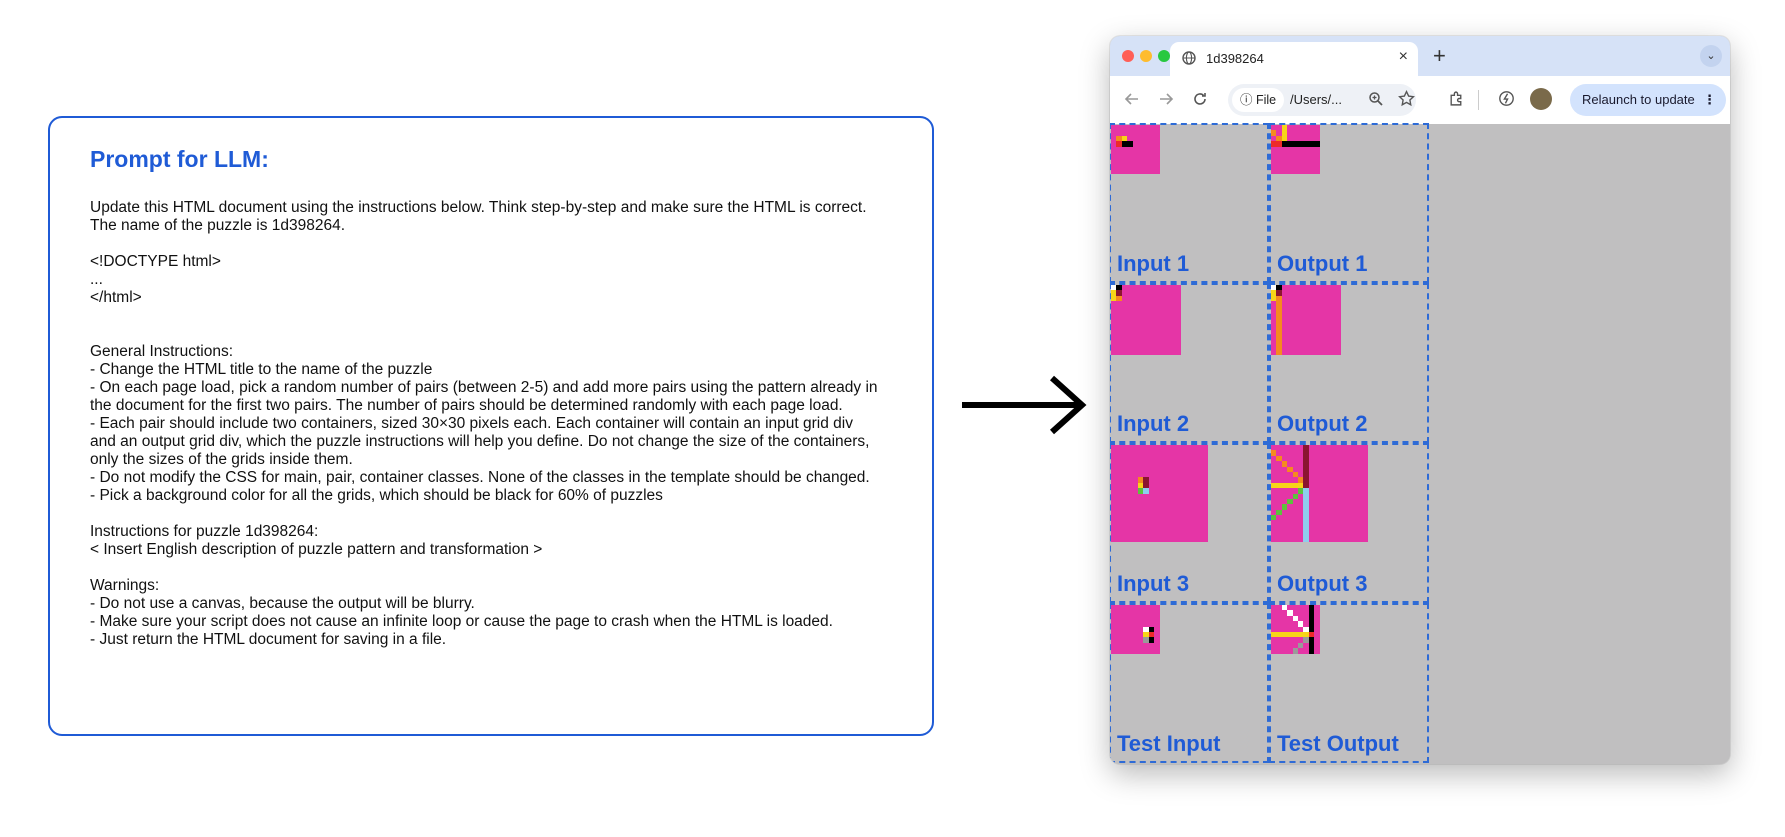 The width and height of the screenshot is (1785, 837). Describe the element at coordinates (1541, 99) in the screenshot. I see `avatar` at that location.